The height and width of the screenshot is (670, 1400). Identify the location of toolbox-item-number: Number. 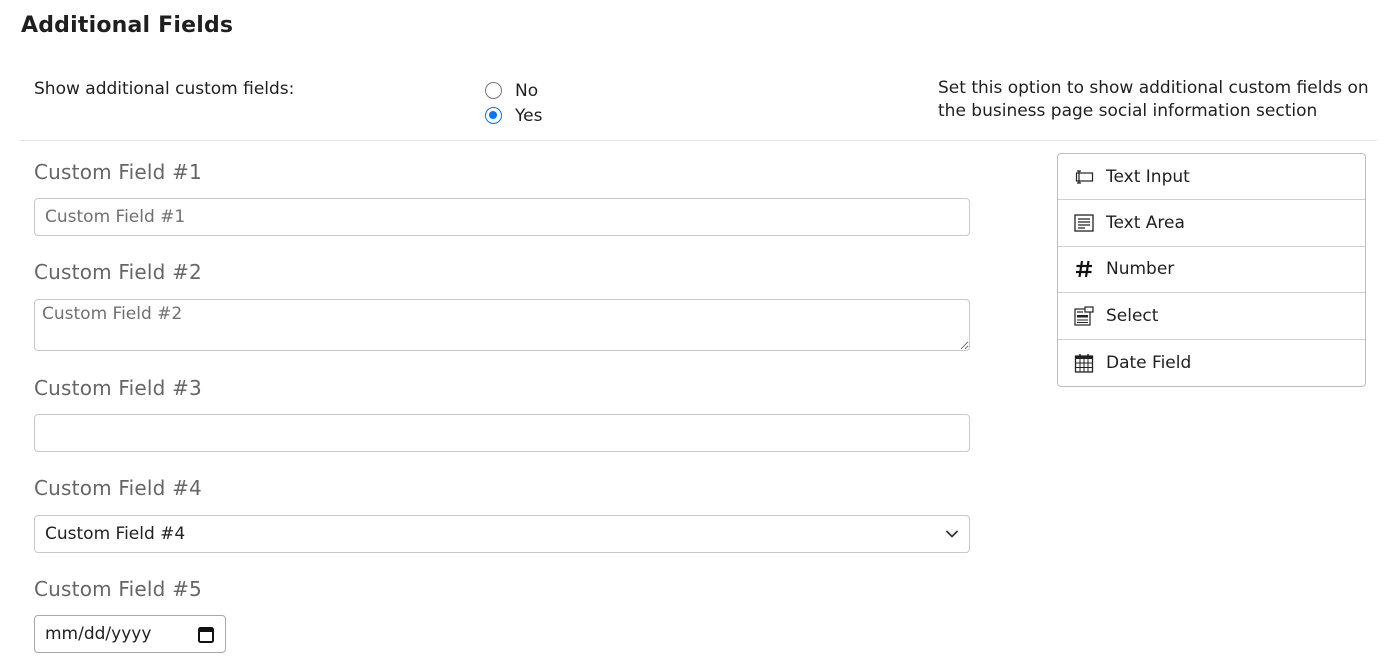
(1211, 270).